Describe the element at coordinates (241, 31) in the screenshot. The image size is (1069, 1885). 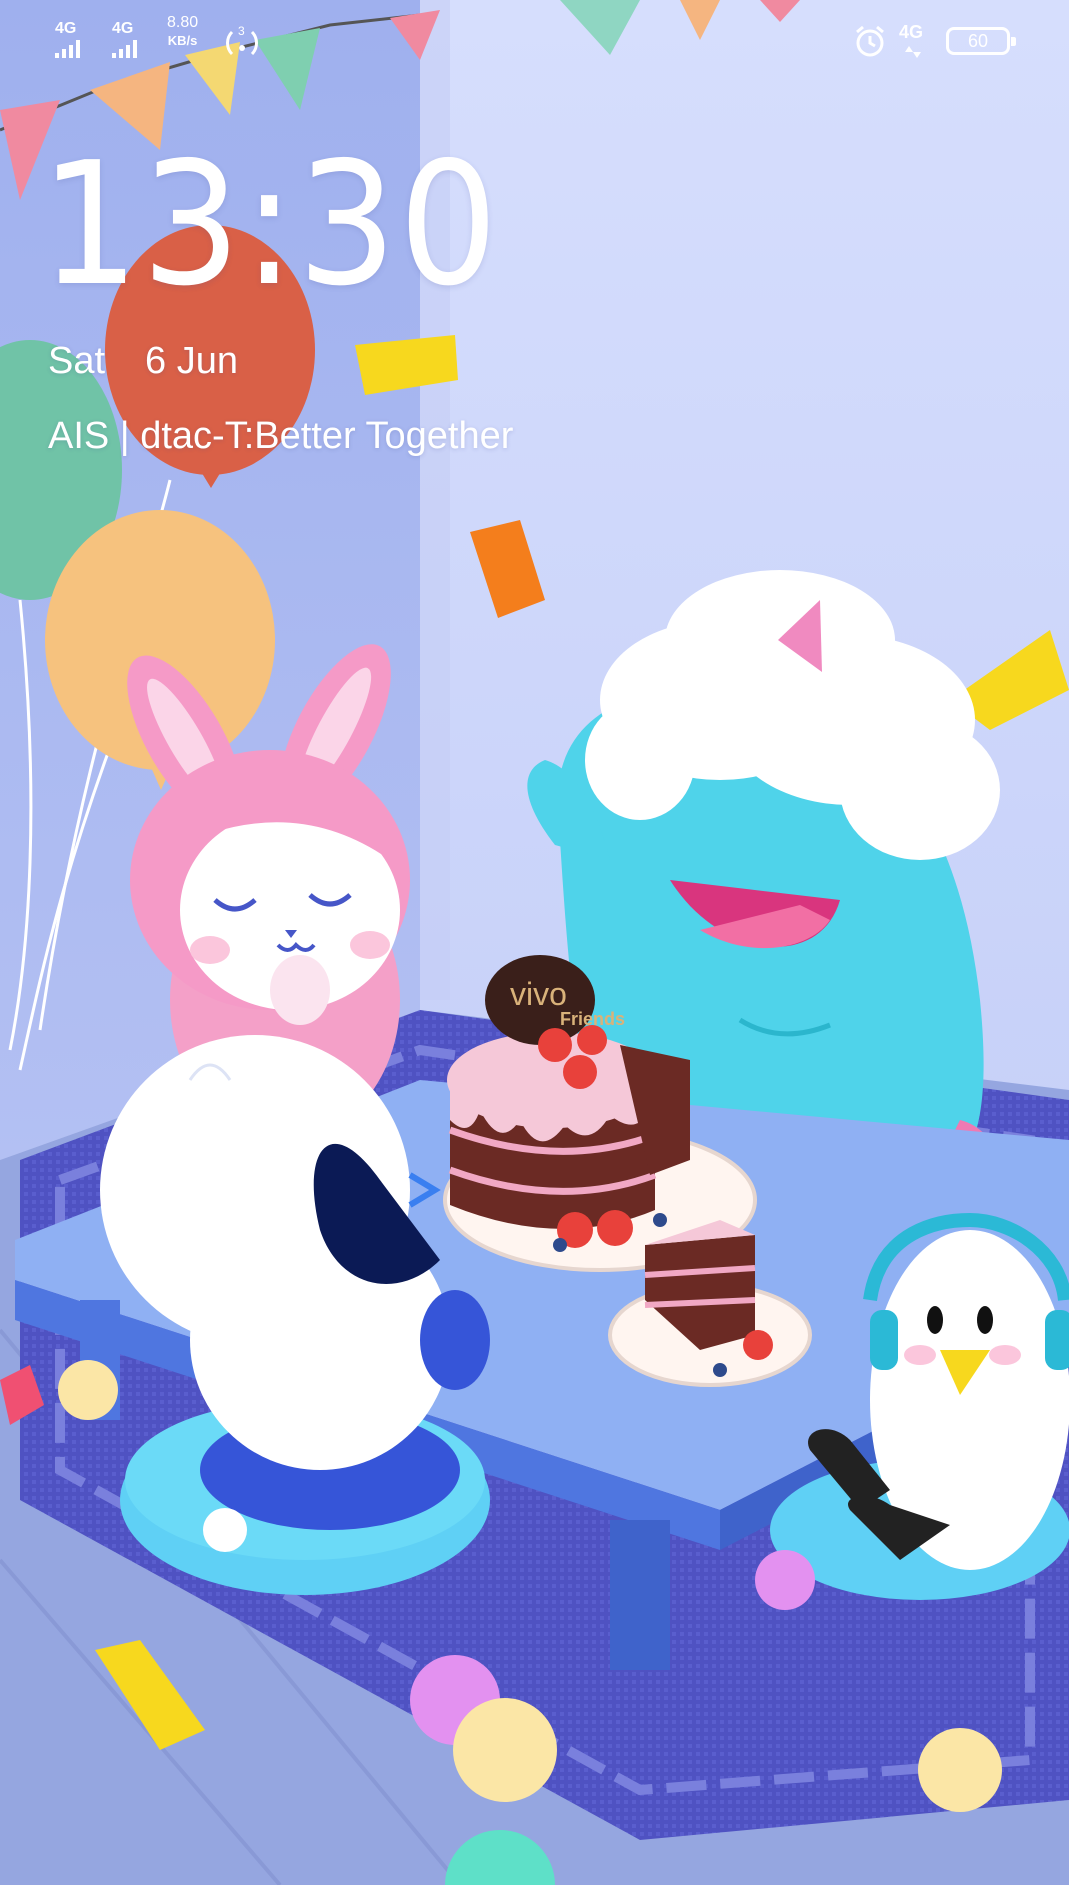
I see `hotspot-count: 3` at that location.